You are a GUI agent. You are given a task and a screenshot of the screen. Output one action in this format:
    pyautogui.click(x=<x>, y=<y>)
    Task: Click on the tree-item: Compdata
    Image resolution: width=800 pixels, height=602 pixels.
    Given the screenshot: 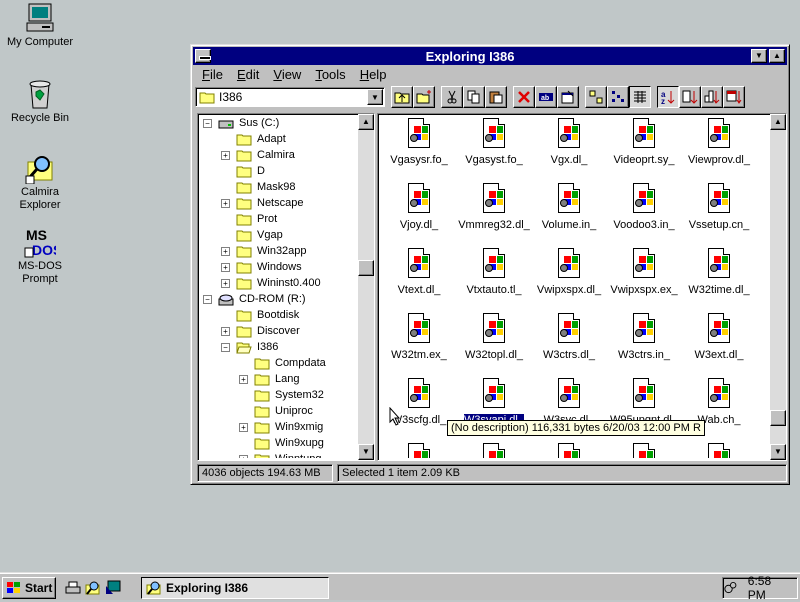 What is the action you would take?
    pyautogui.click(x=278, y=364)
    